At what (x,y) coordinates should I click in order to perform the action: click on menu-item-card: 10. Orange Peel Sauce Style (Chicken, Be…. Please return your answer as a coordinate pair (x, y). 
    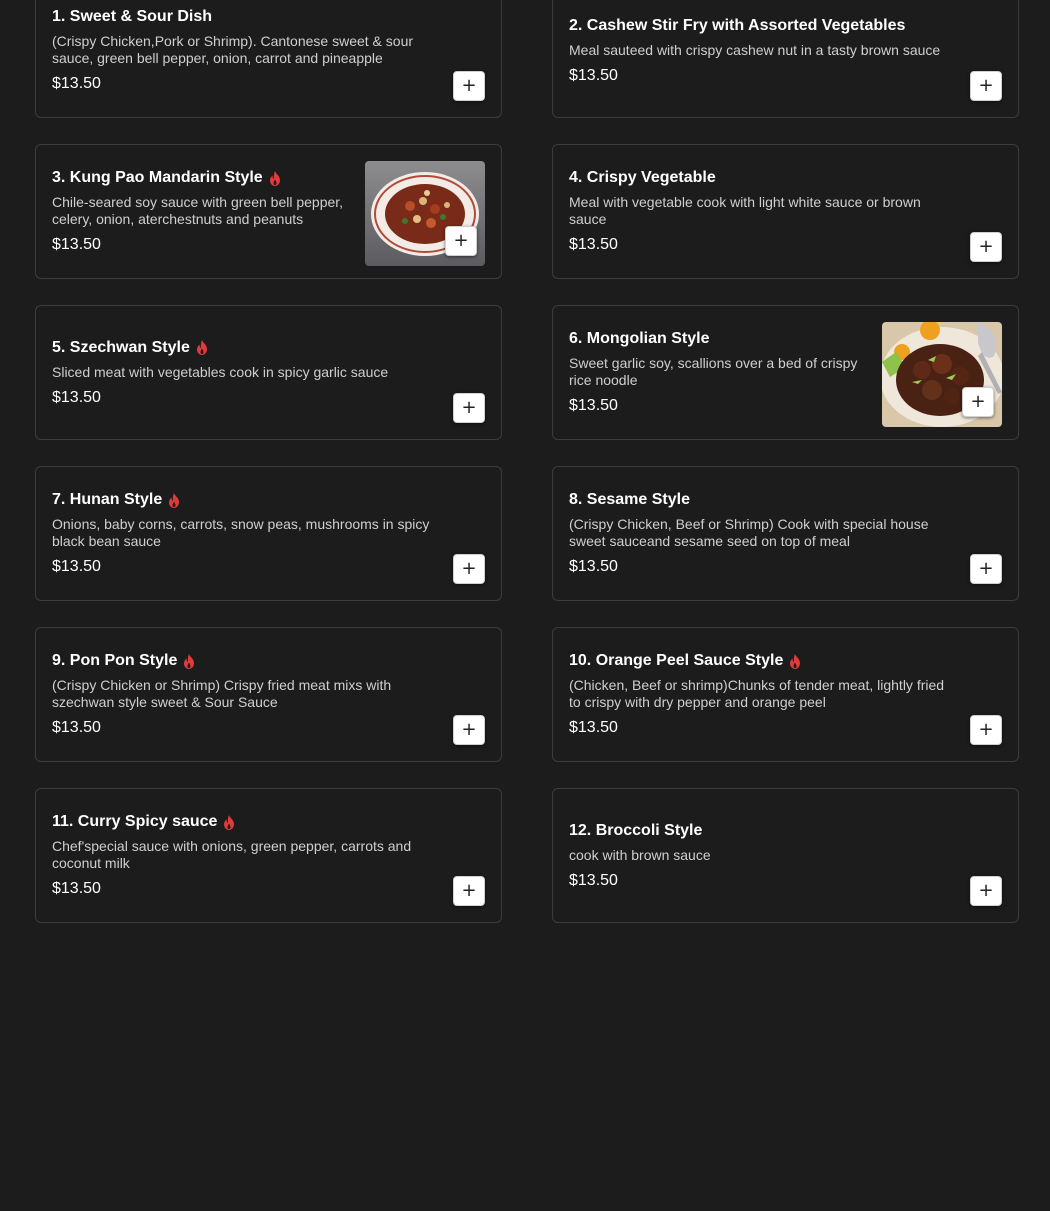
    Looking at the image, I should click on (785, 694).